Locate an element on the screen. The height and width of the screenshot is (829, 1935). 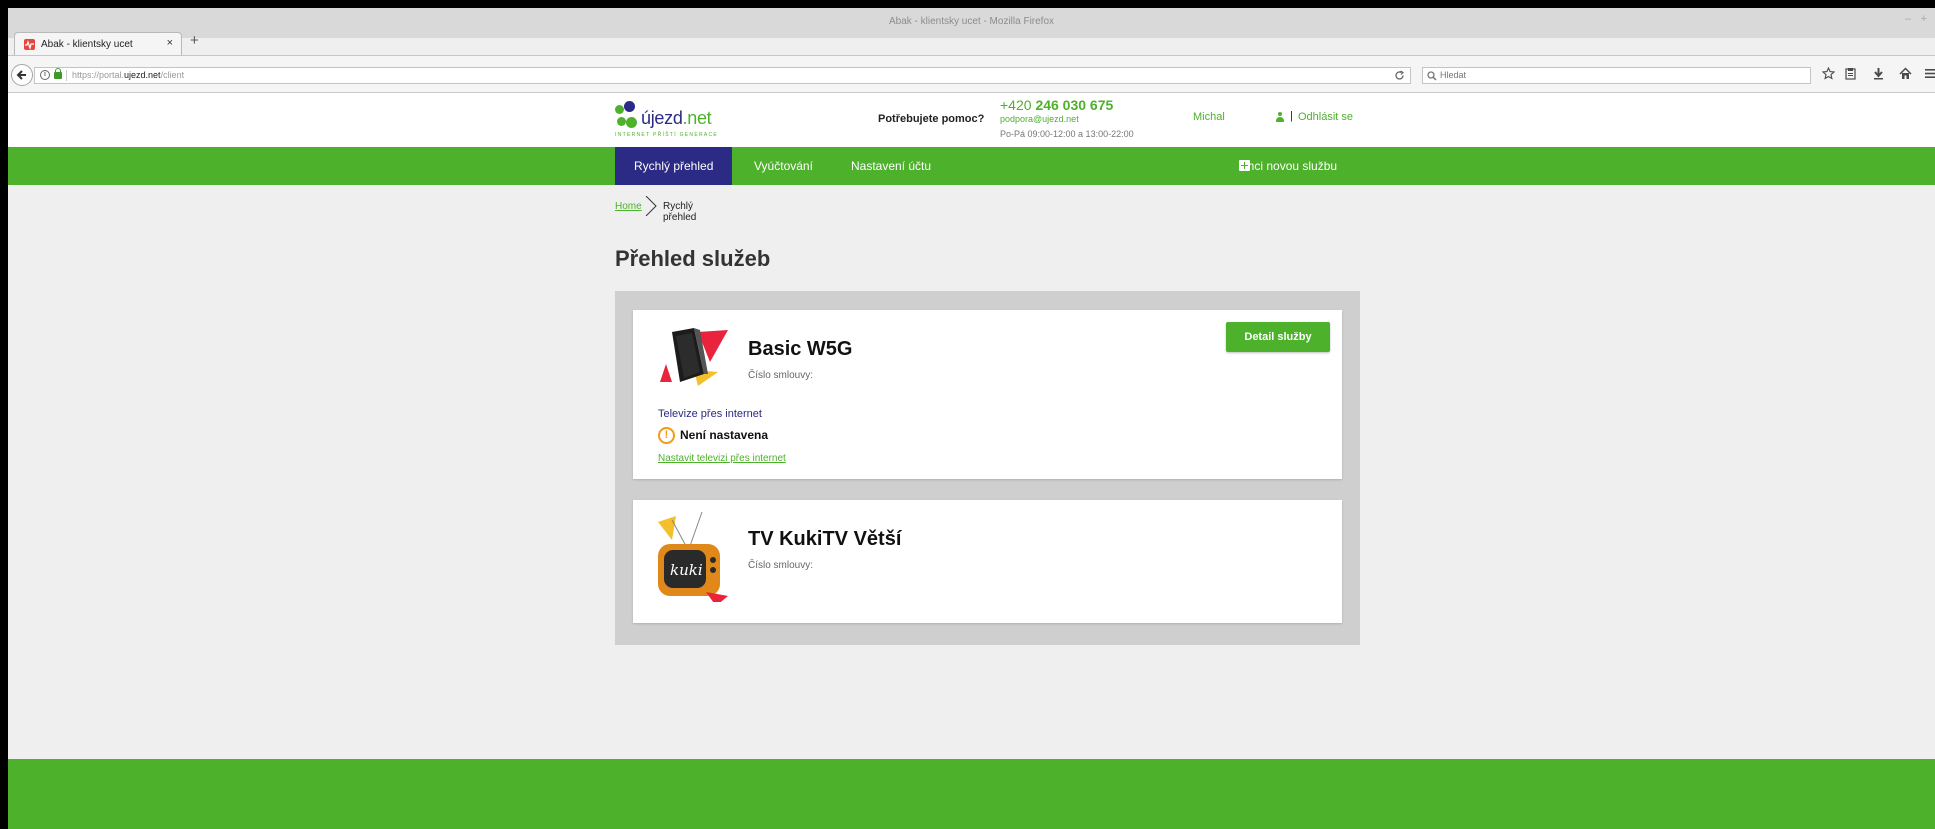
tv-status: Není nastavena is located at coordinates (724, 435).